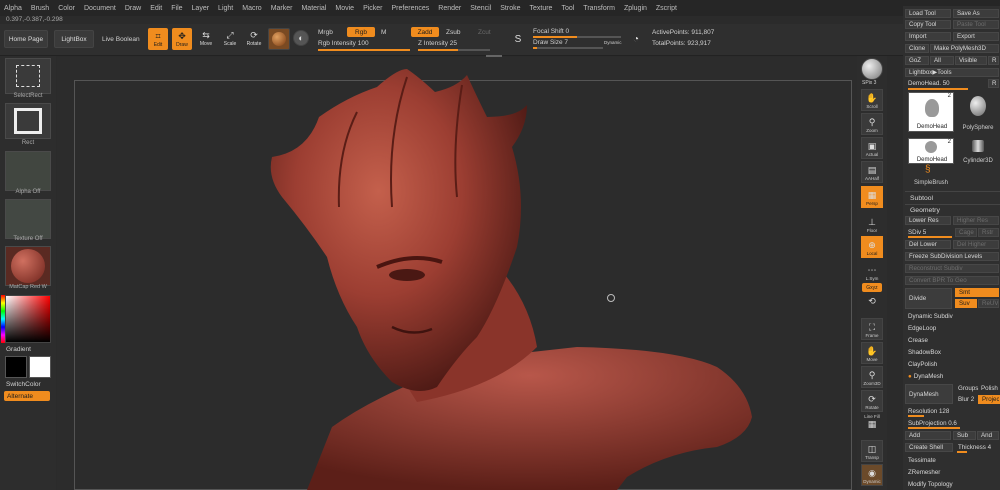 Image resolution: width=1000 pixels, height=490 pixels. Describe the element at coordinates (952, 472) in the screenshot. I see `zremesher-header: ZRemesher` at that location.